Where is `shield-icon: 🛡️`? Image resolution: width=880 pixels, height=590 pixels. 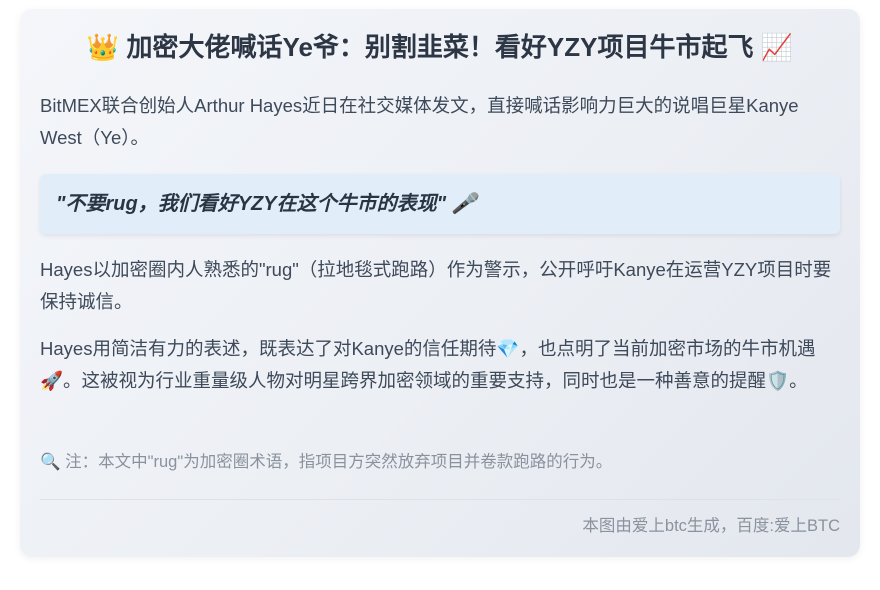
shield-icon: 🛡️ is located at coordinates (778, 380).